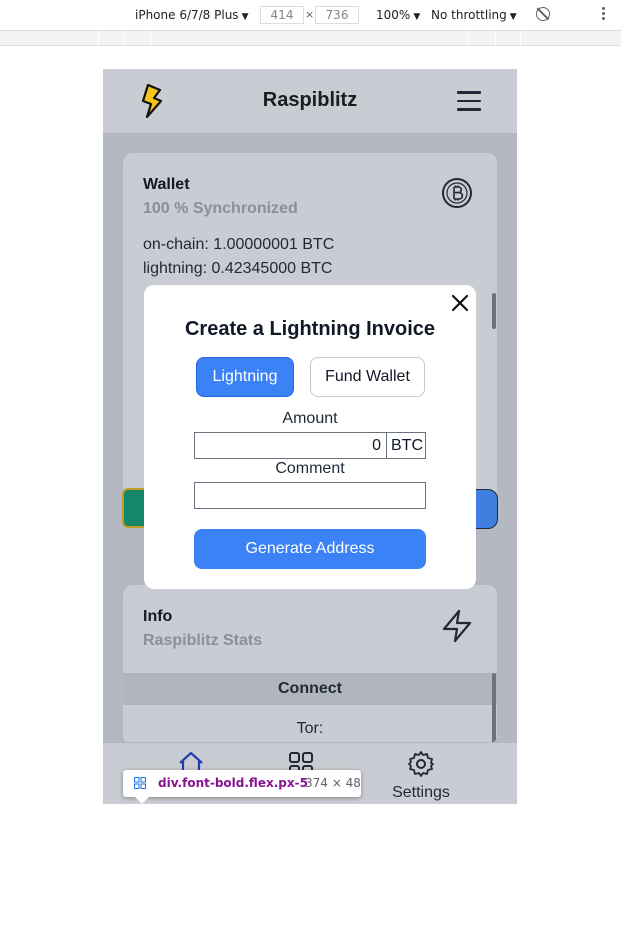 This screenshot has width=621, height=946. Describe the element at coordinates (310, 468) in the screenshot. I see `comment-label: Comment` at that location.